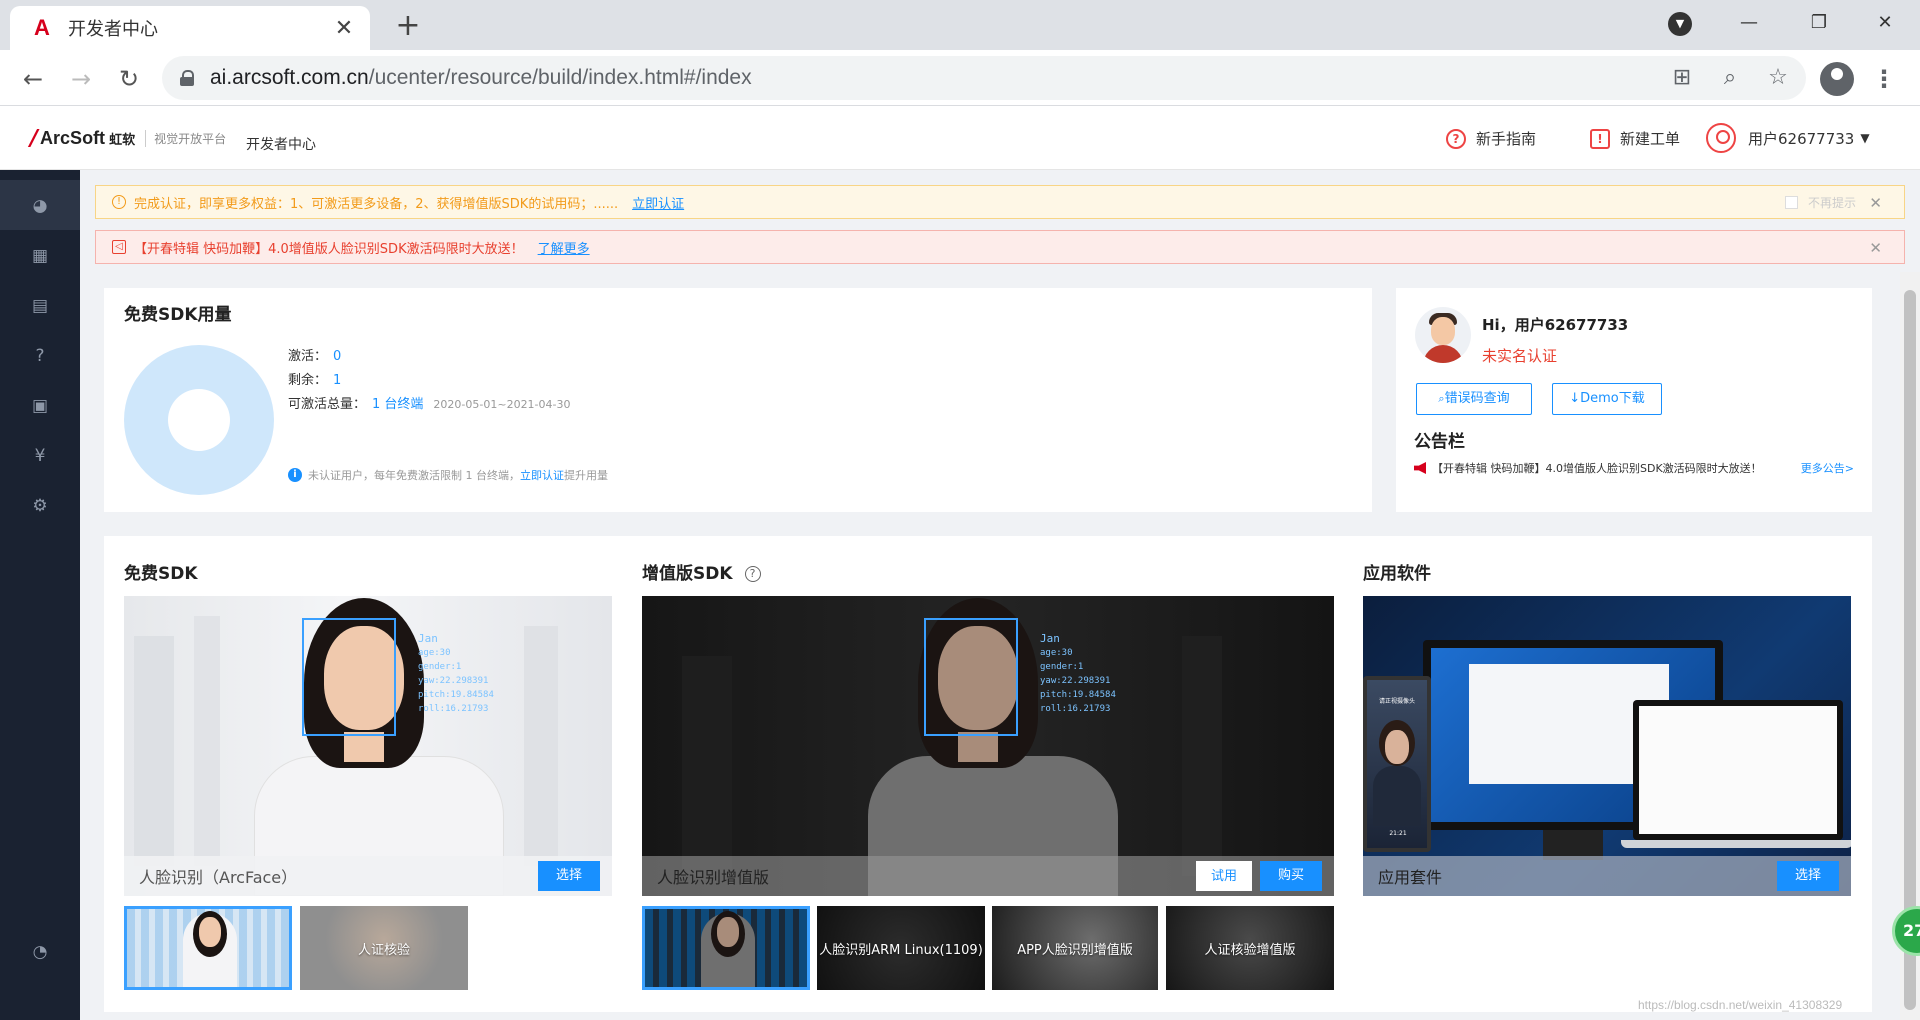 The width and height of the screenshot is (1920, 1020). Describe the element at coordinates (408, 26) in the screenshot. I see `new-tab-button: +` at that location.